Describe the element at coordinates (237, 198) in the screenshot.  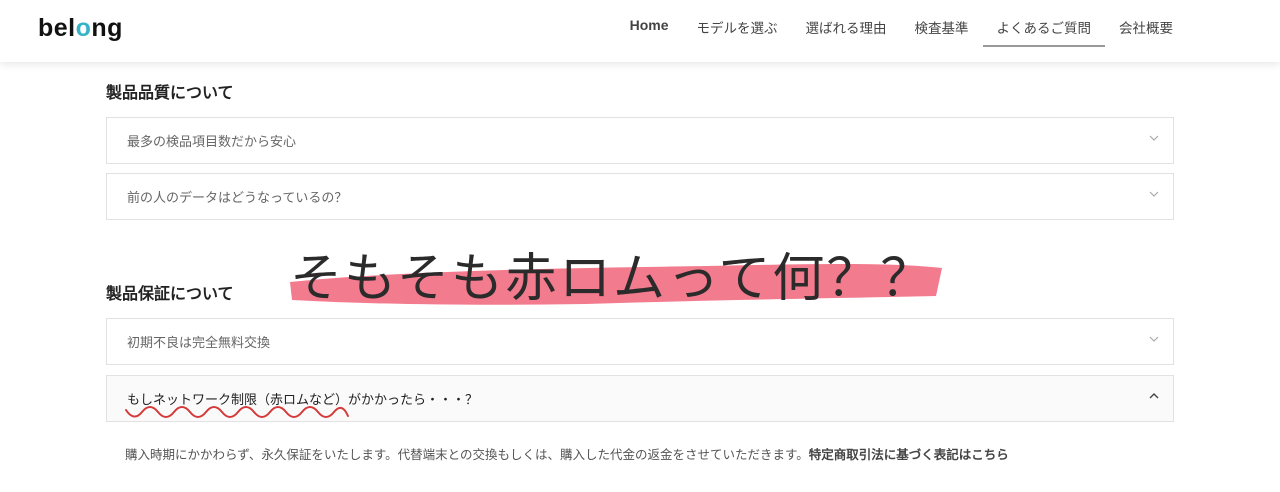
I see `faq-question: 前の人のデータはどうなっているの？` at that location.